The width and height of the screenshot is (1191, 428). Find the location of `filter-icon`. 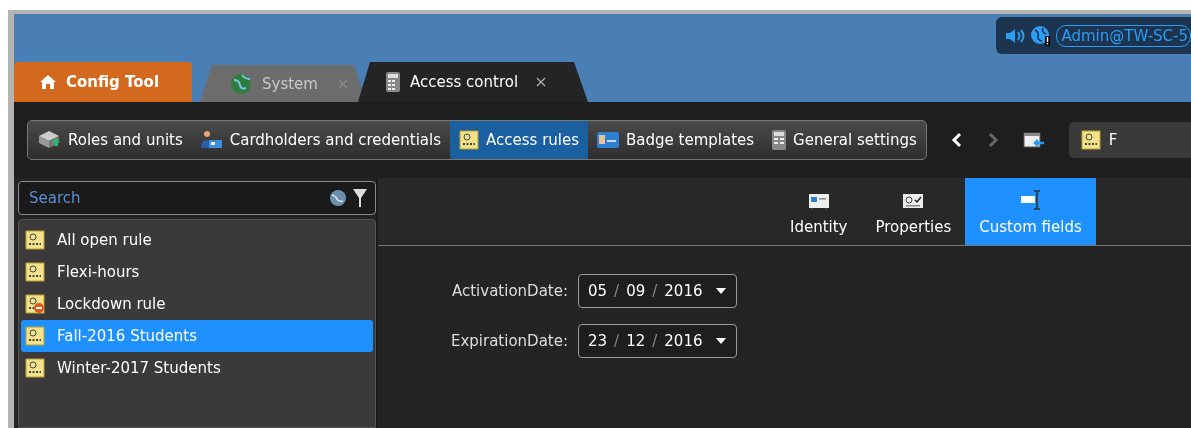

filter-icon is located at coordinates (360, 198).